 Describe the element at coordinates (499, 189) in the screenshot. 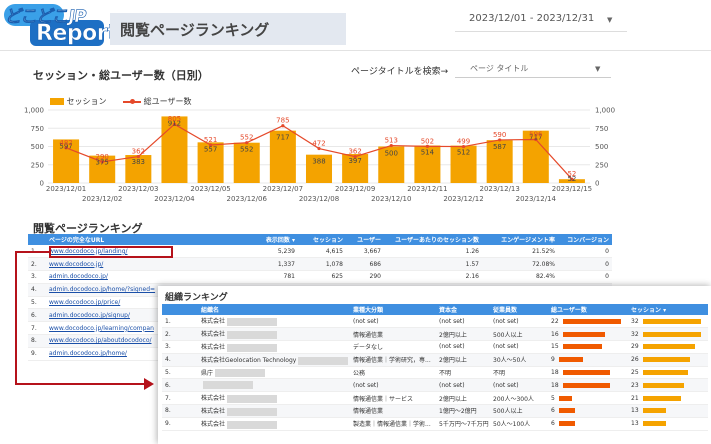

I see `x-tick-label: 2023/12/13` at that location.